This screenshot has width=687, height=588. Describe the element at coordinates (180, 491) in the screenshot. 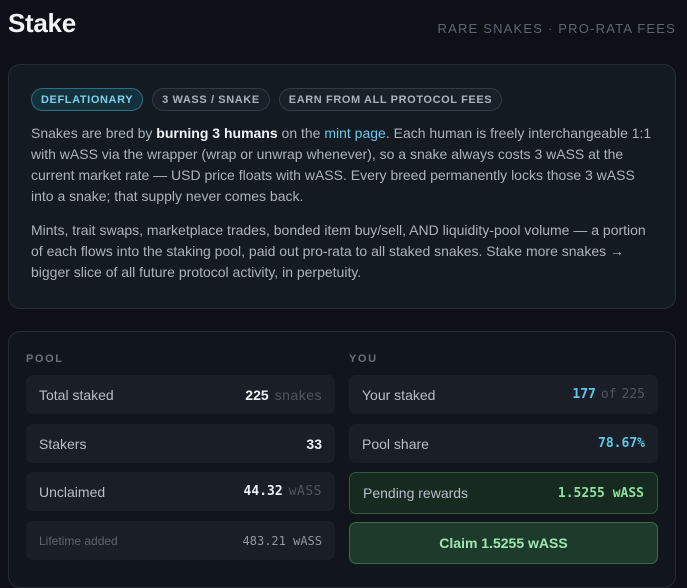

I see `unclaimed-row: Unclaimed 44.32 wASS` at that location.